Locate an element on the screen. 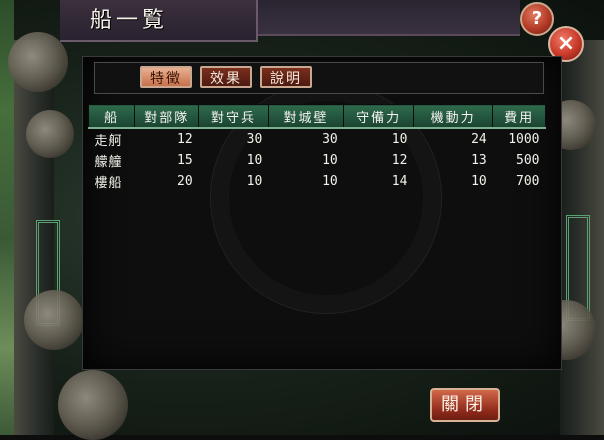  cell-mobility: 13 is located at coordinates (479, 160).